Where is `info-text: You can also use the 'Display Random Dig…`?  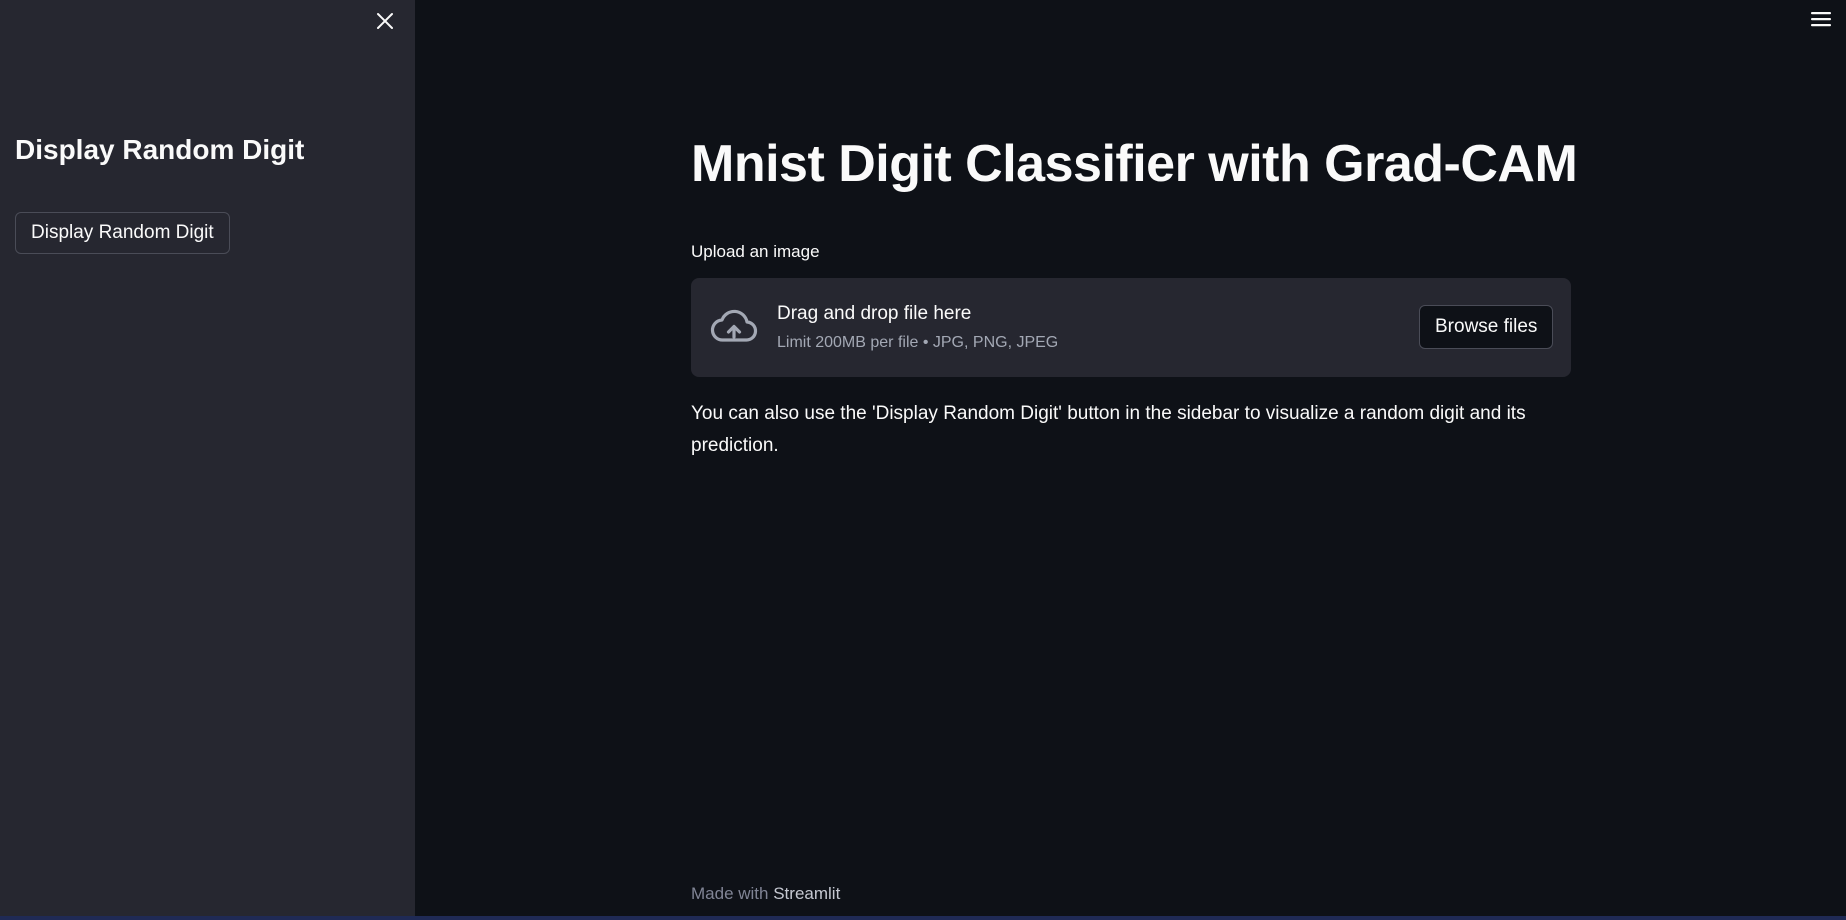
info-text: You can also use the 'Display Random Dig… is located at coordinates (1108, 429).